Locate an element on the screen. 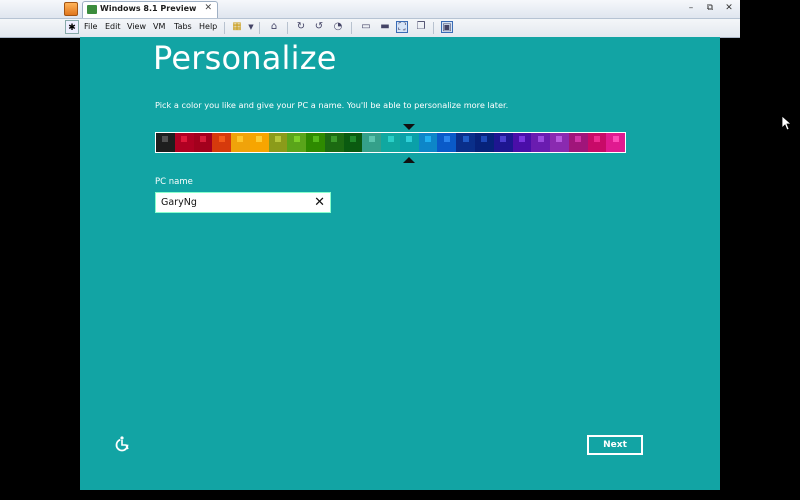 The height and width of the screenshot is (500, 800). pc-name-input: GaryNg ✕ is located at coordinates (243, 202).